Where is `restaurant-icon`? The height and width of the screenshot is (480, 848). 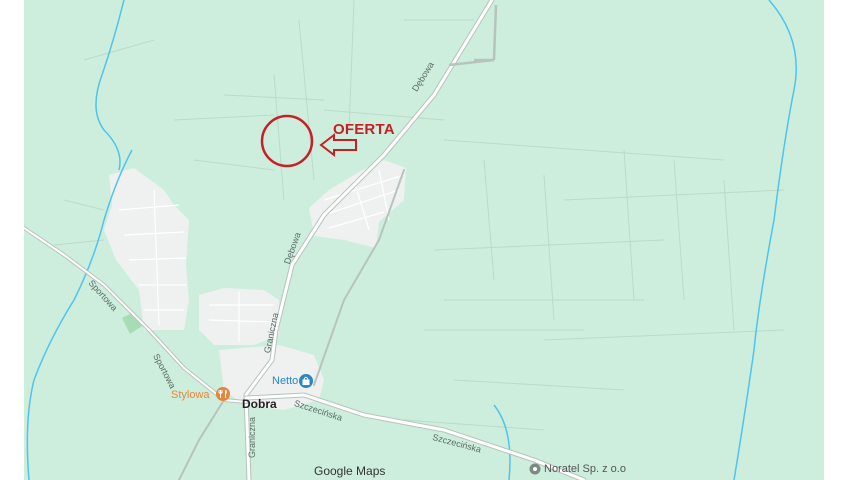
restaurant-icon is located at coordinates (223, 394).